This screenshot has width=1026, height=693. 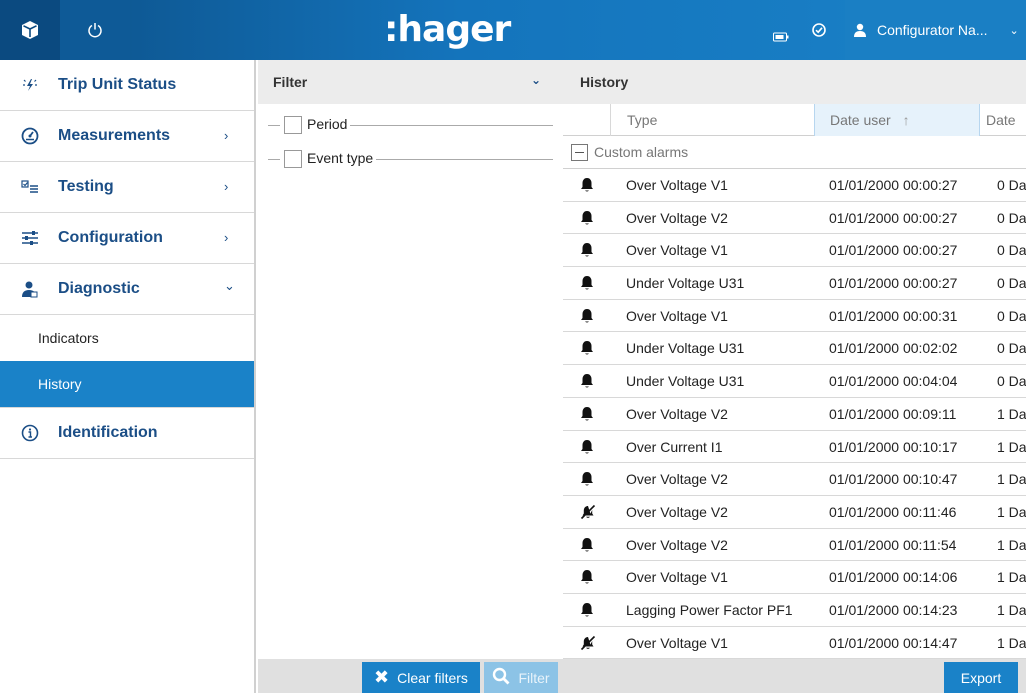 What do you see at coordinates (794, 316) in the screenshot?
I see `table-row: Over Voltage V1 01/01/2000 00:00:31 0 Da` at bounding box center [794, 316].